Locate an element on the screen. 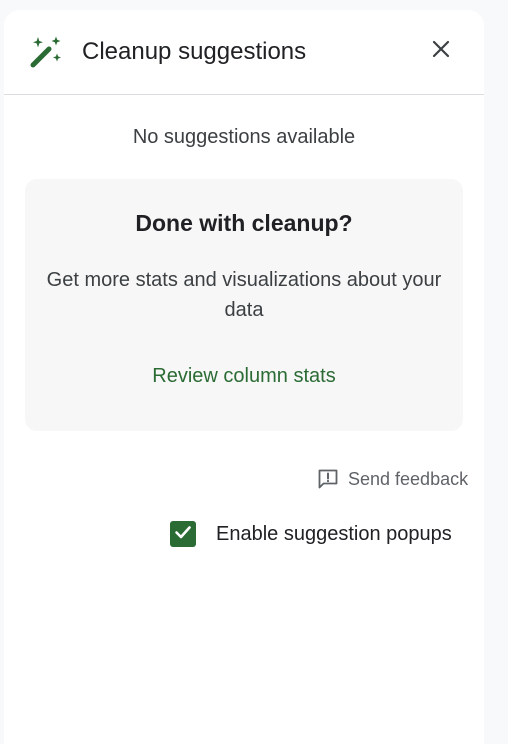 This screenshot has height=744, width=508. close-icon is located at coordinates (441, 51).